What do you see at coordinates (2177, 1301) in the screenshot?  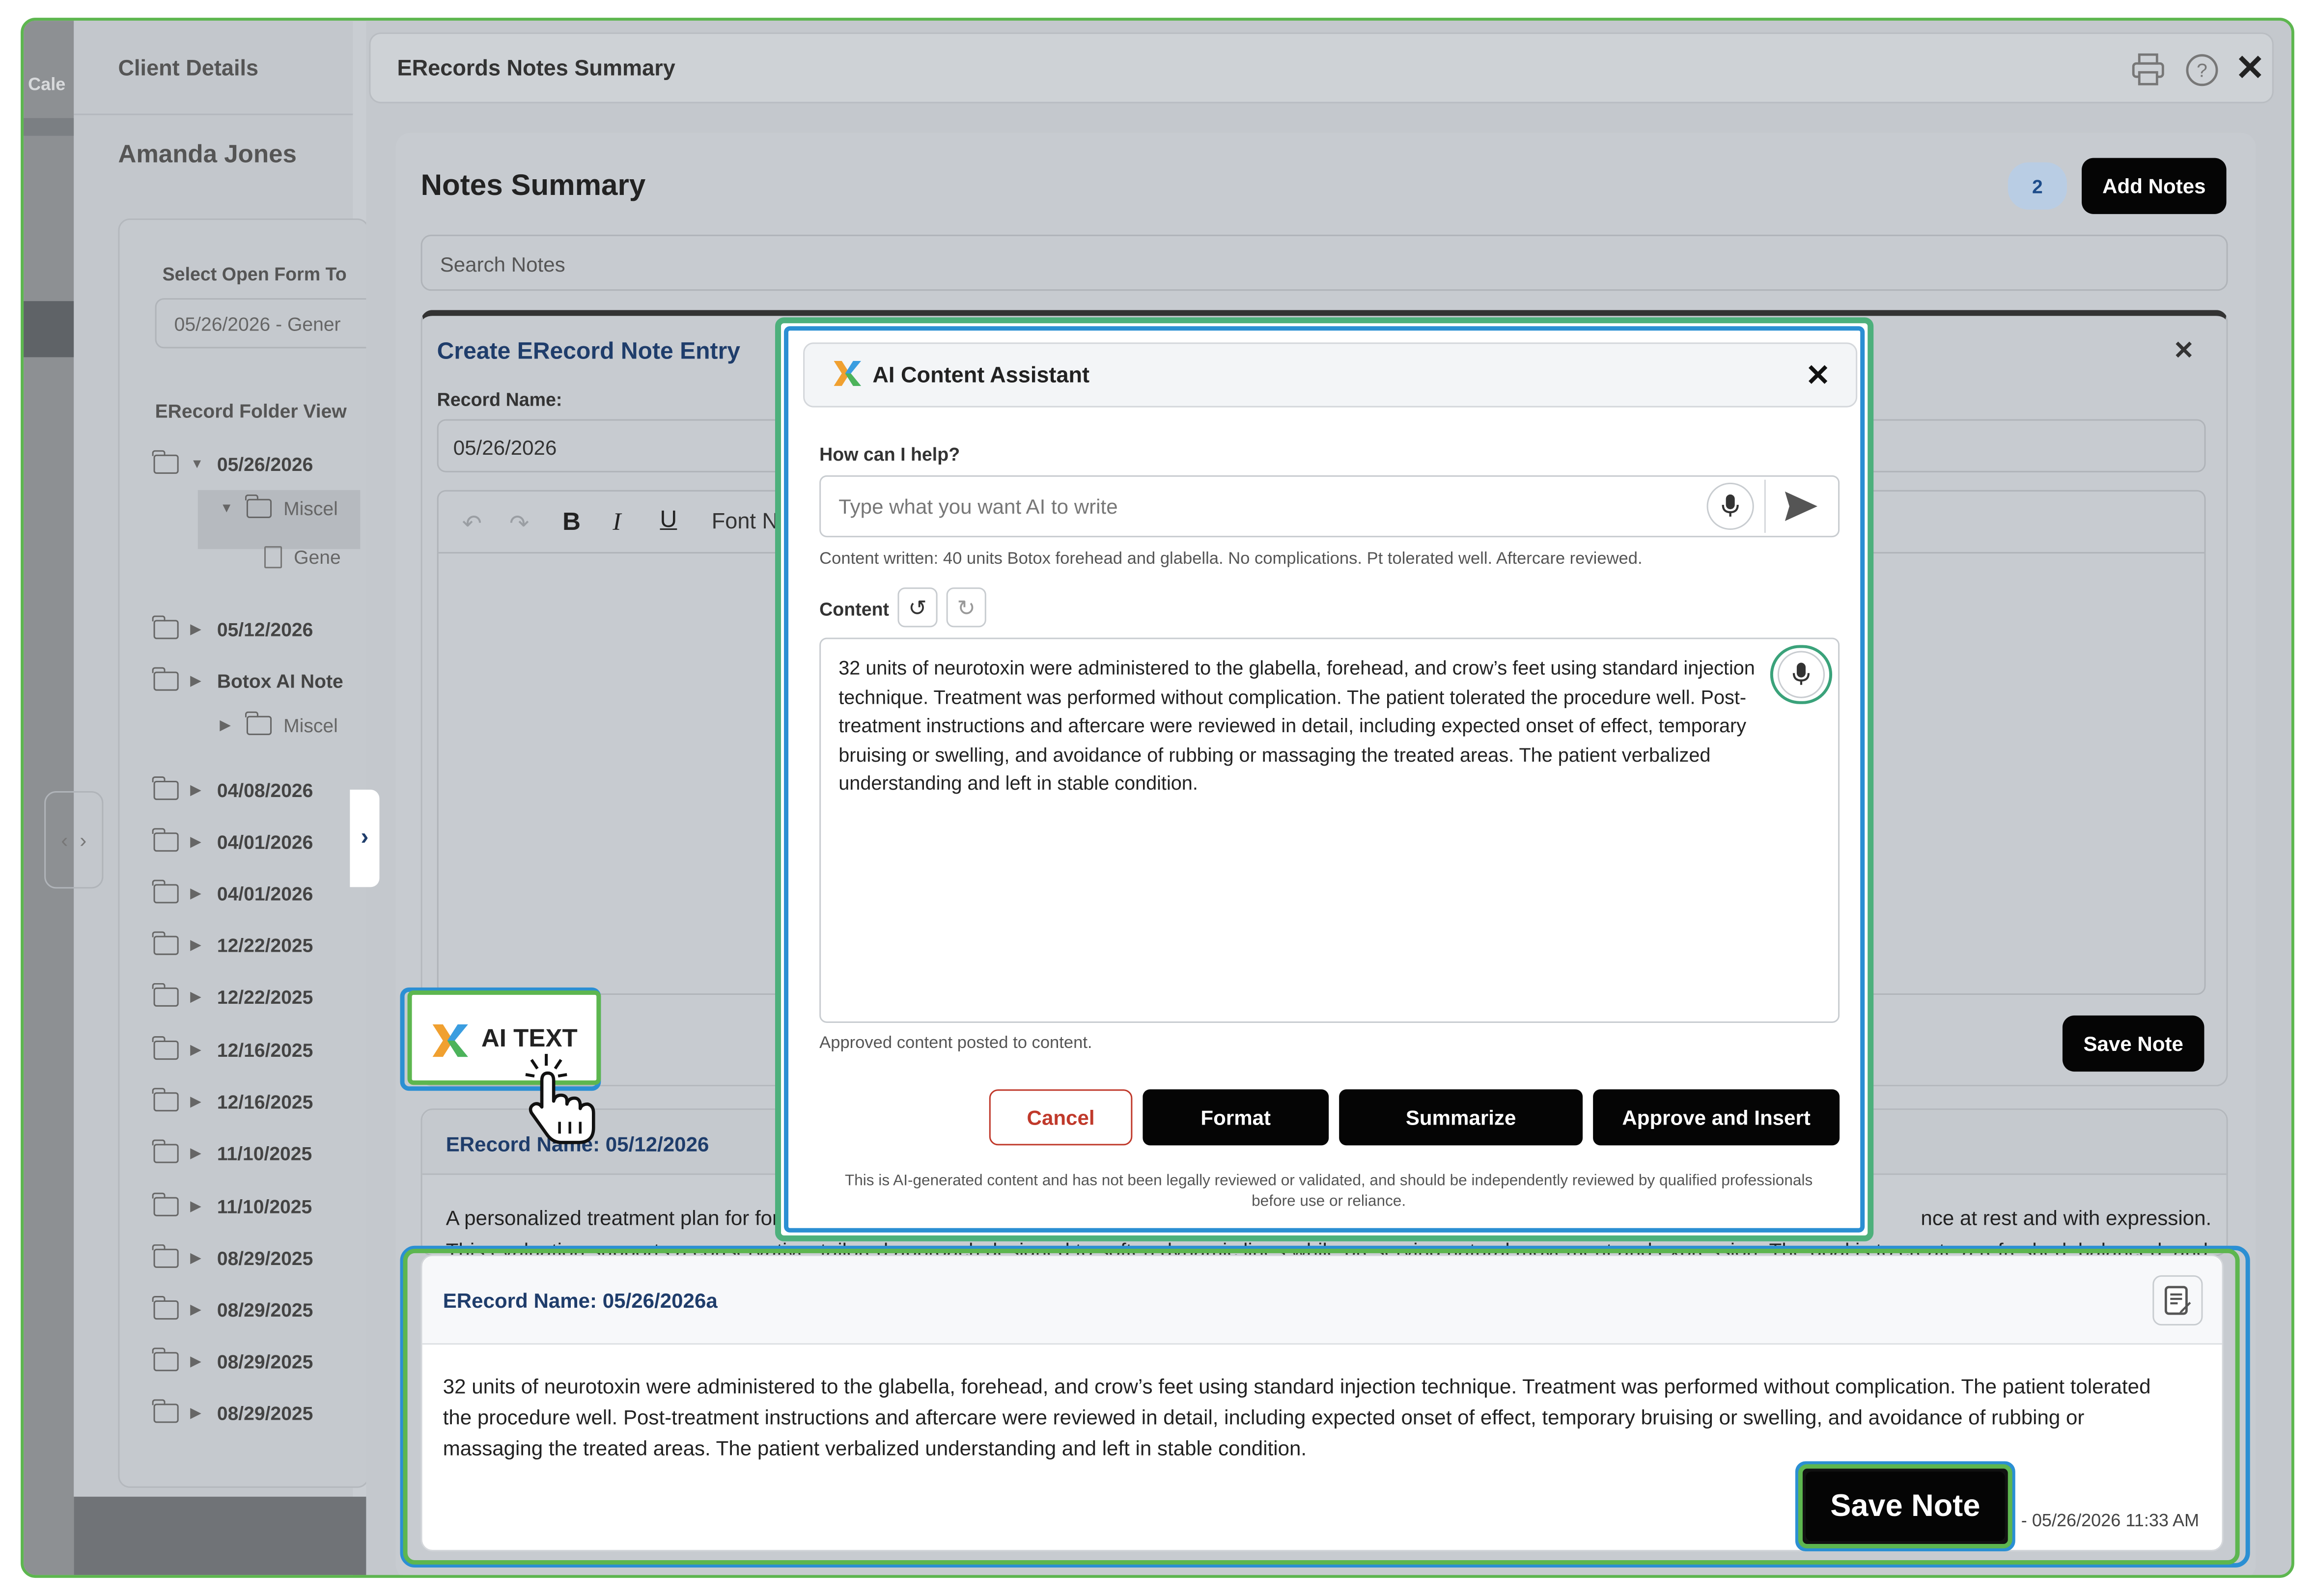 I see `edit-note-icon` at bounding box center [2177, 1301].